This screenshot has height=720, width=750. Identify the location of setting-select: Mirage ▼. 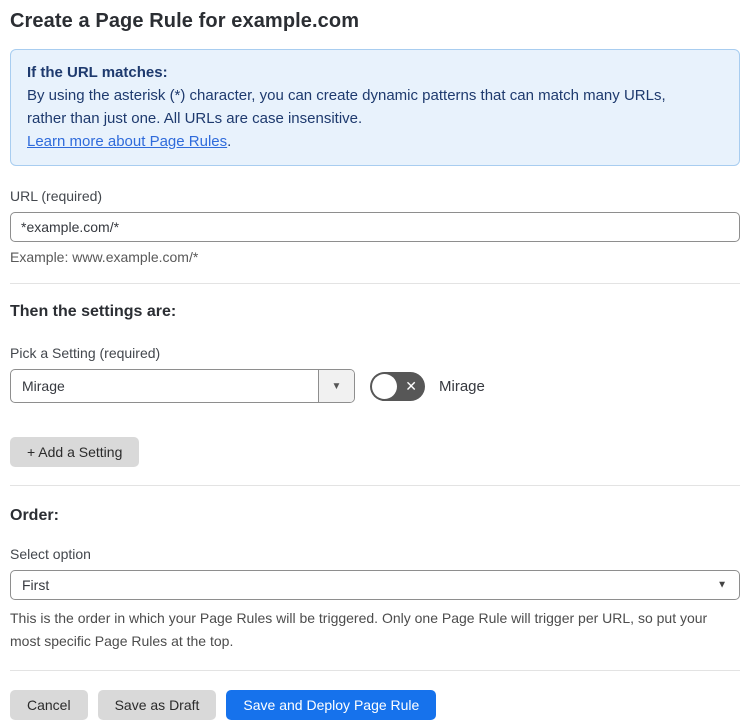
(182, 386).